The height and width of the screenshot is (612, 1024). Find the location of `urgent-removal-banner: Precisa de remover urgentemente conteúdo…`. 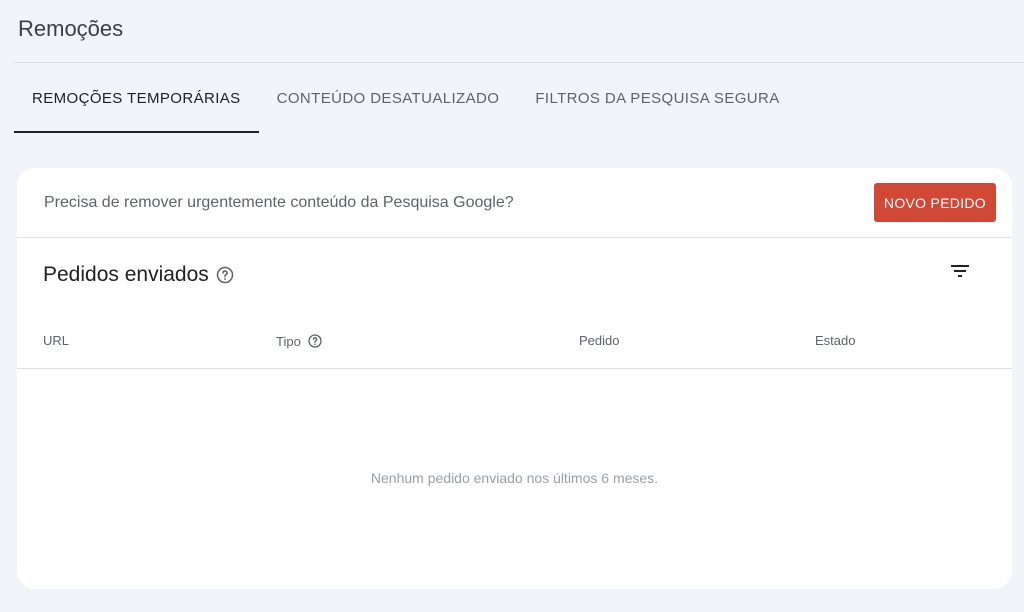

urgent-removal-banner: Precisa de remover urgentemente conteúdo… is located at coordinates (514, 203).